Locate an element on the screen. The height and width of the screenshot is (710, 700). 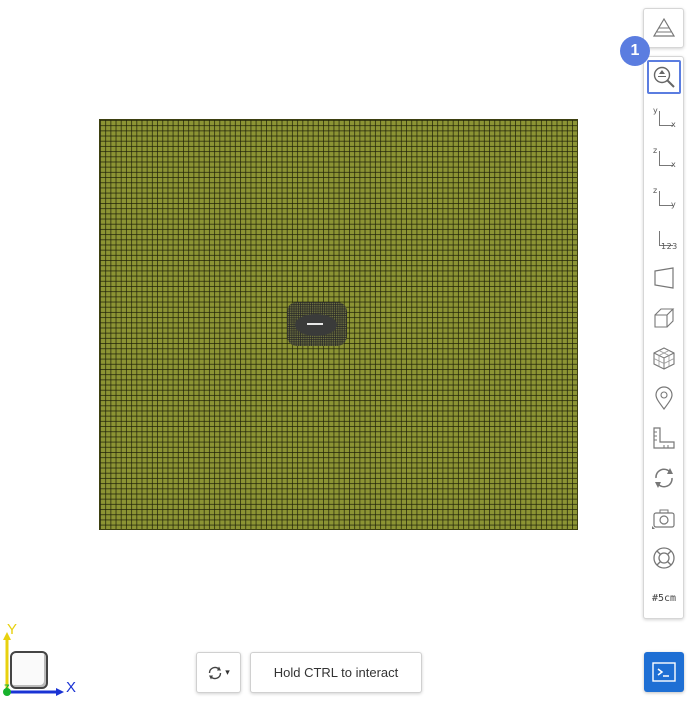
ruler-icon is located at coordinates (664, 438).